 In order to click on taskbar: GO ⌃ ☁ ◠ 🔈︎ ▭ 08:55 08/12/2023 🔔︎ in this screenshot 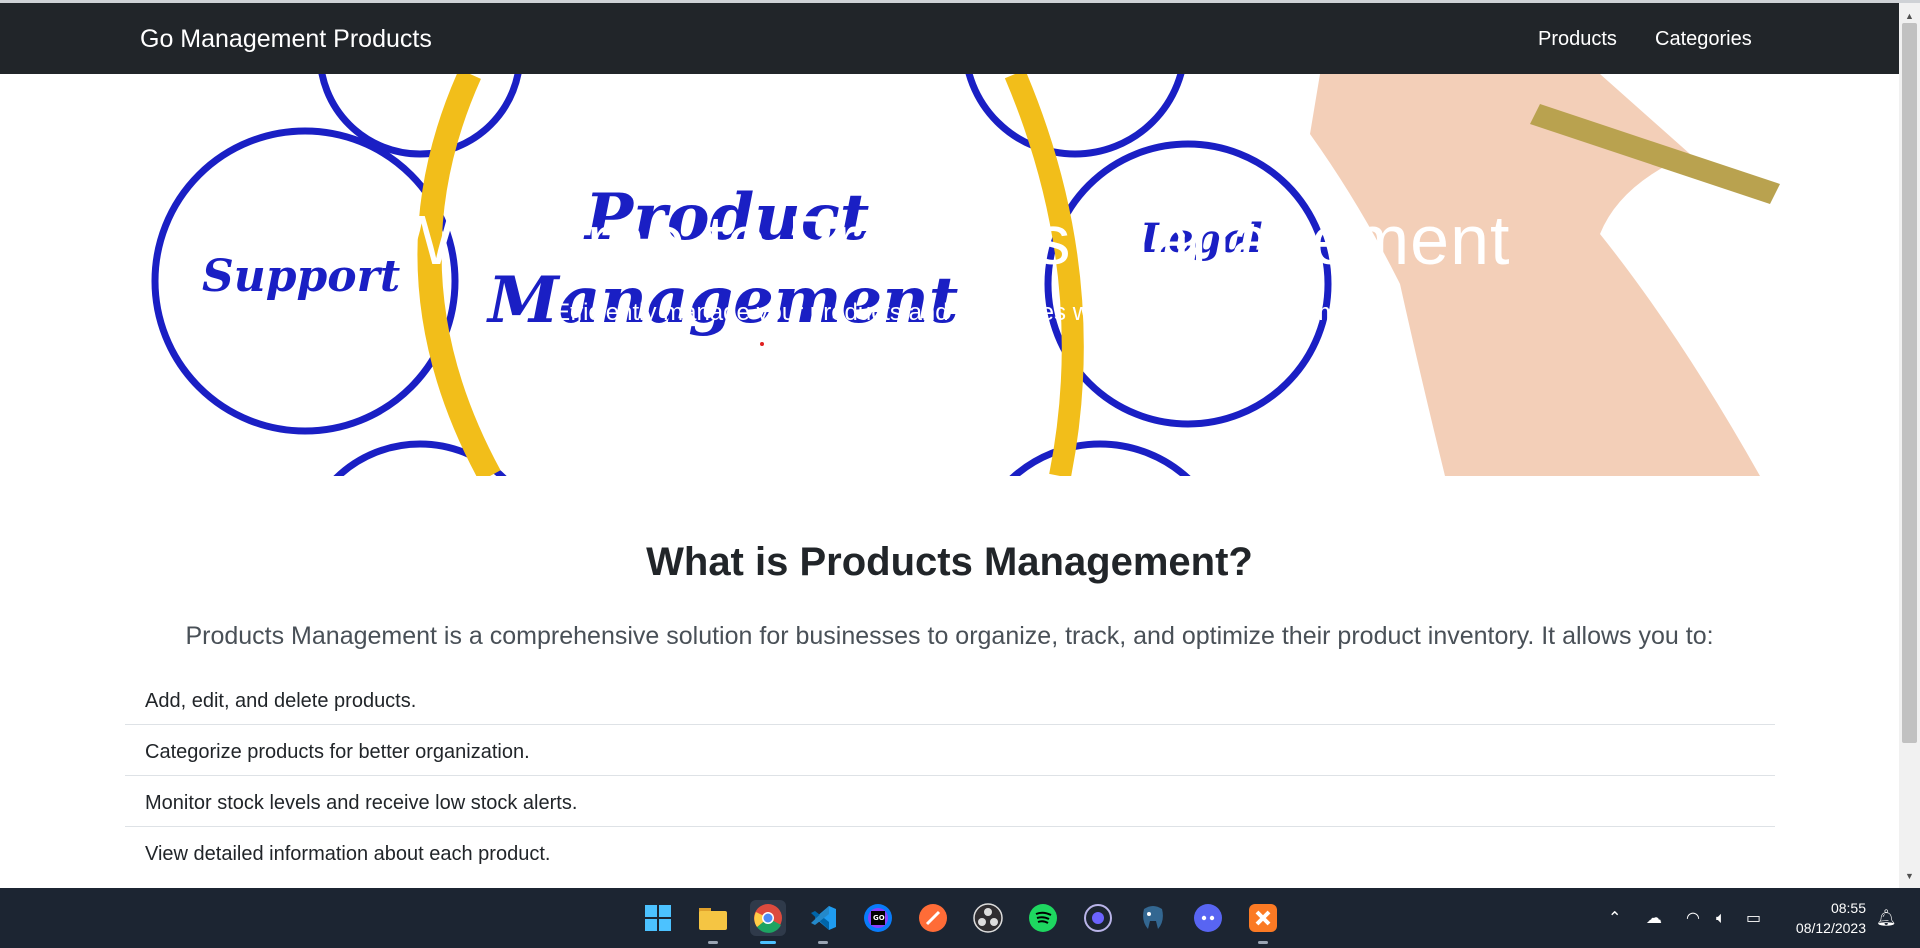, I will do `click(960, 918)`.